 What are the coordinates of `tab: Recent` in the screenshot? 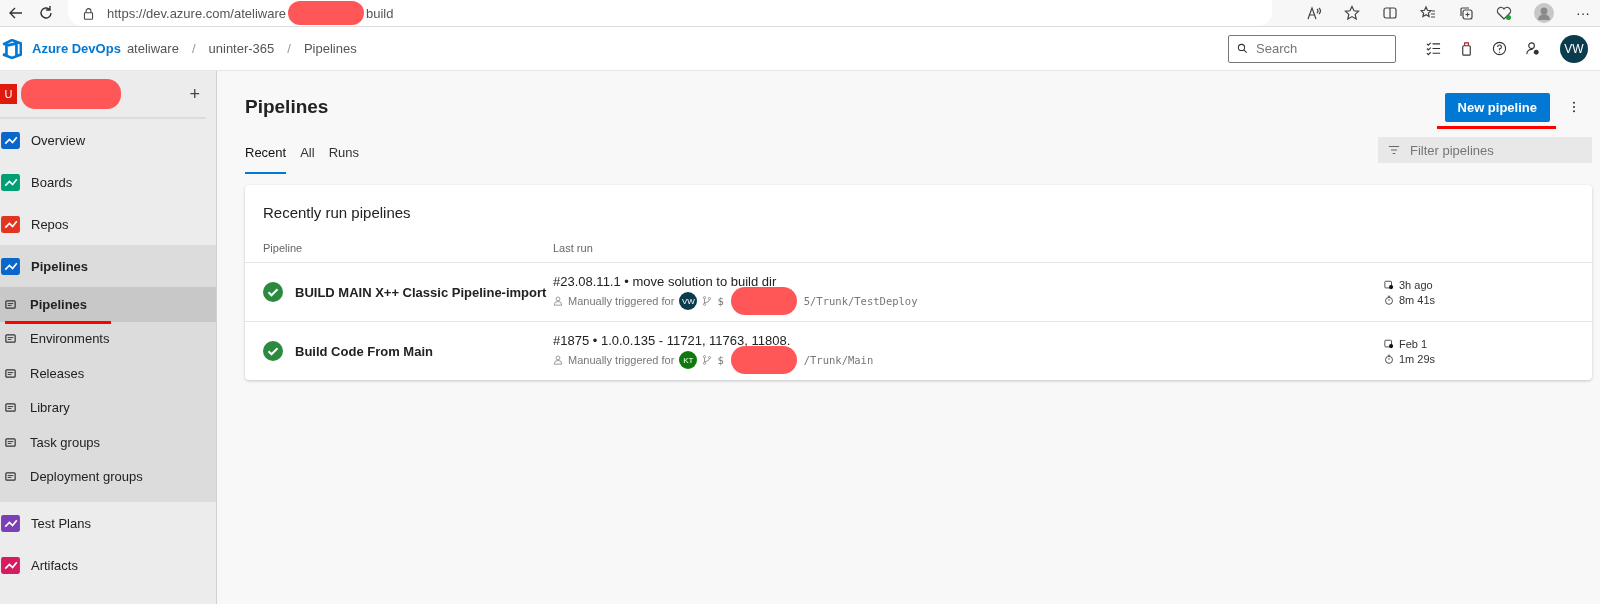 It's located at (266, 159).